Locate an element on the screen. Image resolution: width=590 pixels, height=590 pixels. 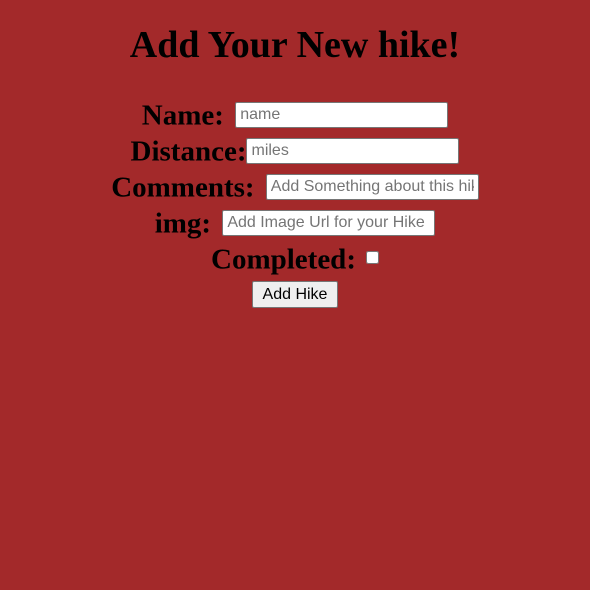
add-hike-button: Add Hike is located at coordinates (295, 294).